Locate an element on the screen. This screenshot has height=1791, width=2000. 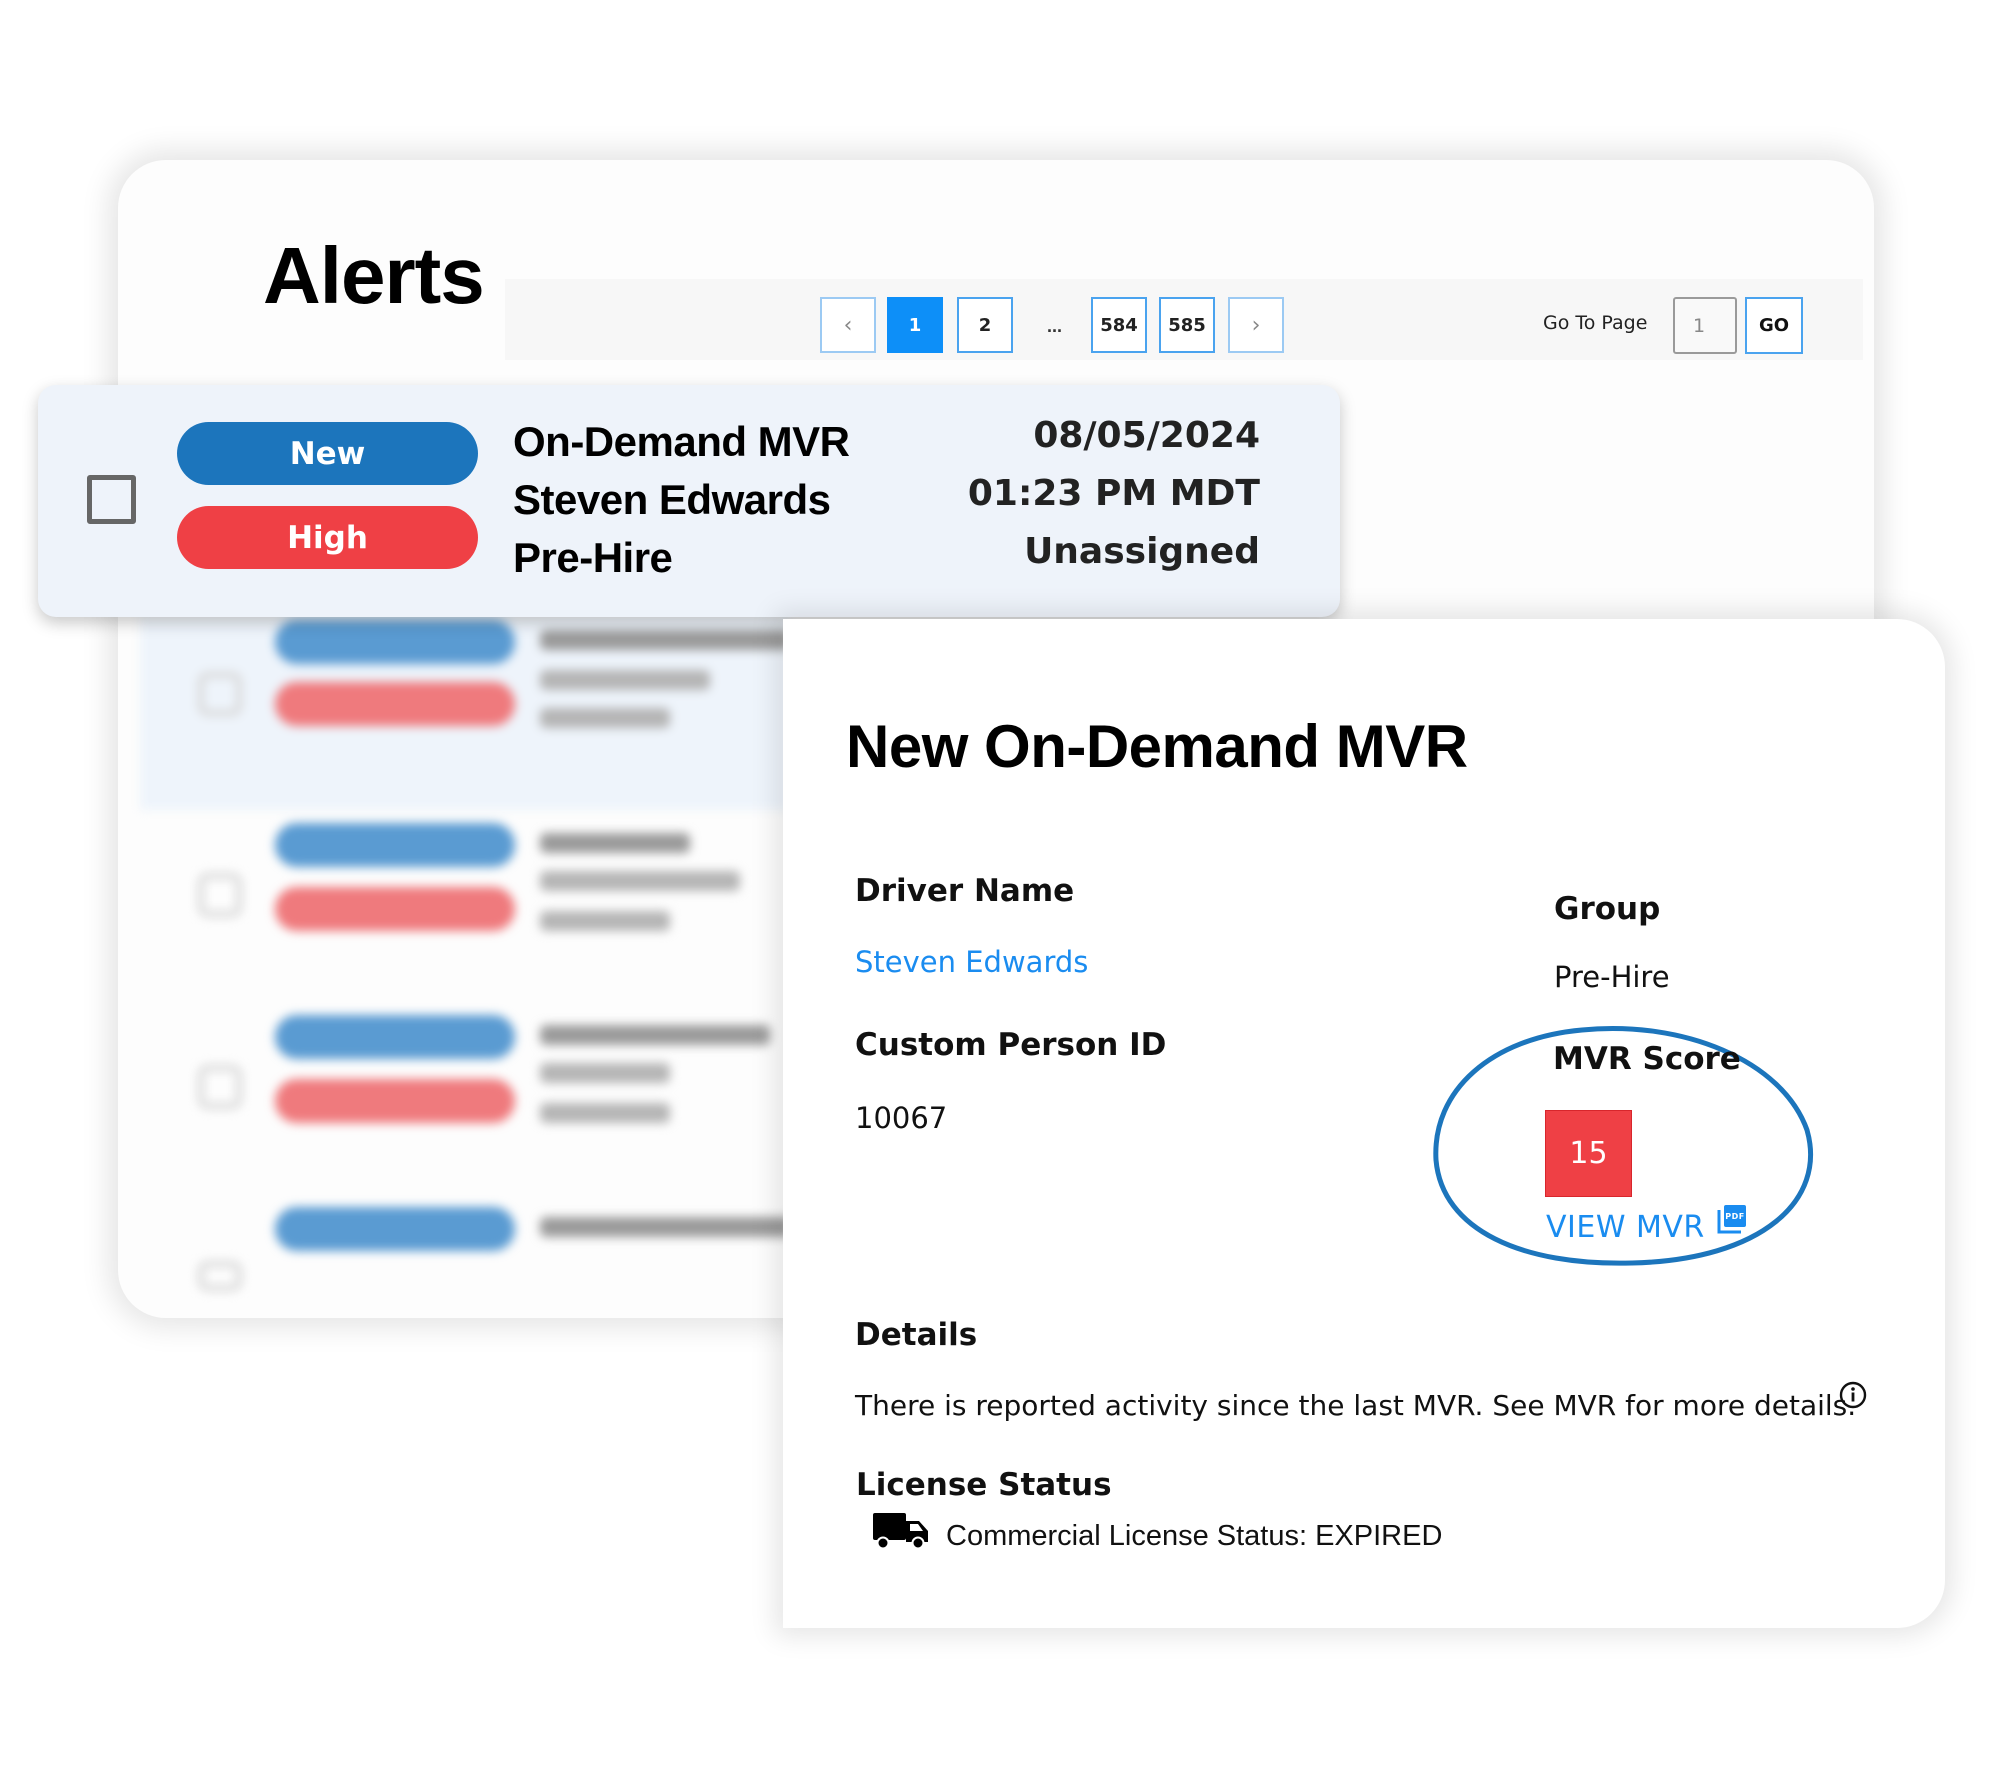
alert-date: 08/05/2024 is located at coordinates (1146, 435).